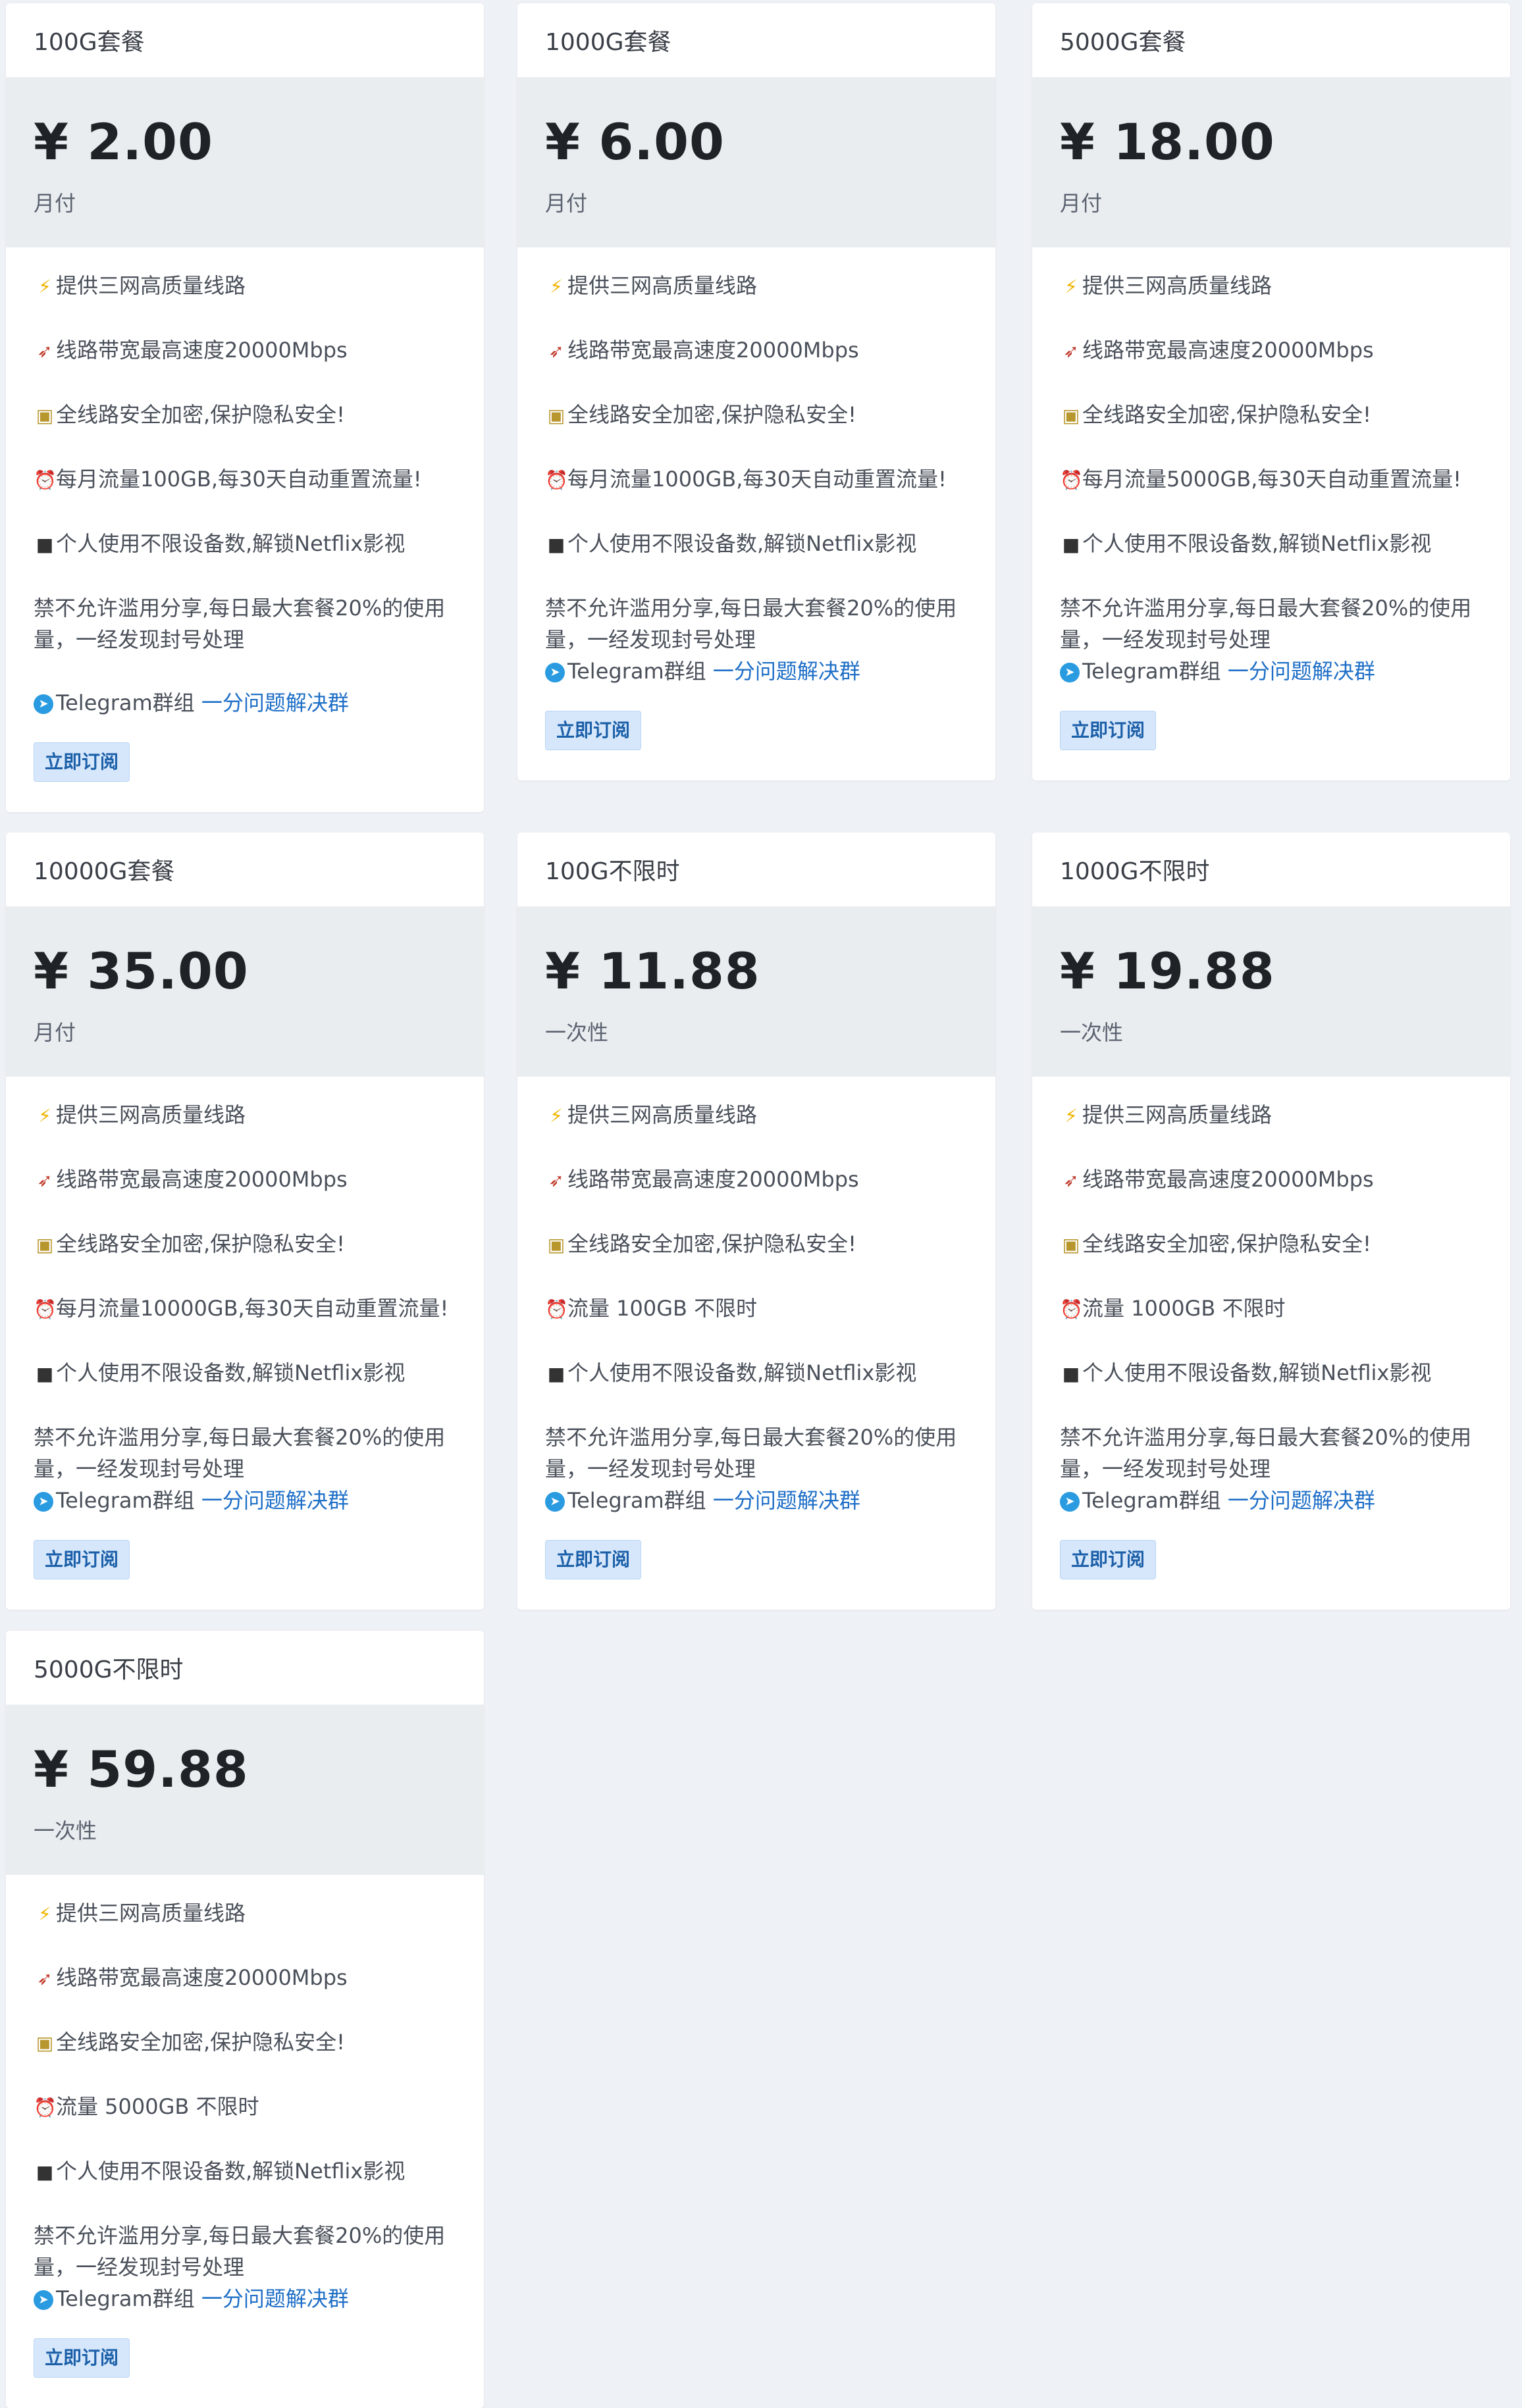 This screenshot has height=2408, width=1522. What do you see at coordinates (245, 1309) in the screenshot?
I see `feature-item: ⏰每月流量10000GB,每30天自动重置流量!` at bounding box center [245, 1309].